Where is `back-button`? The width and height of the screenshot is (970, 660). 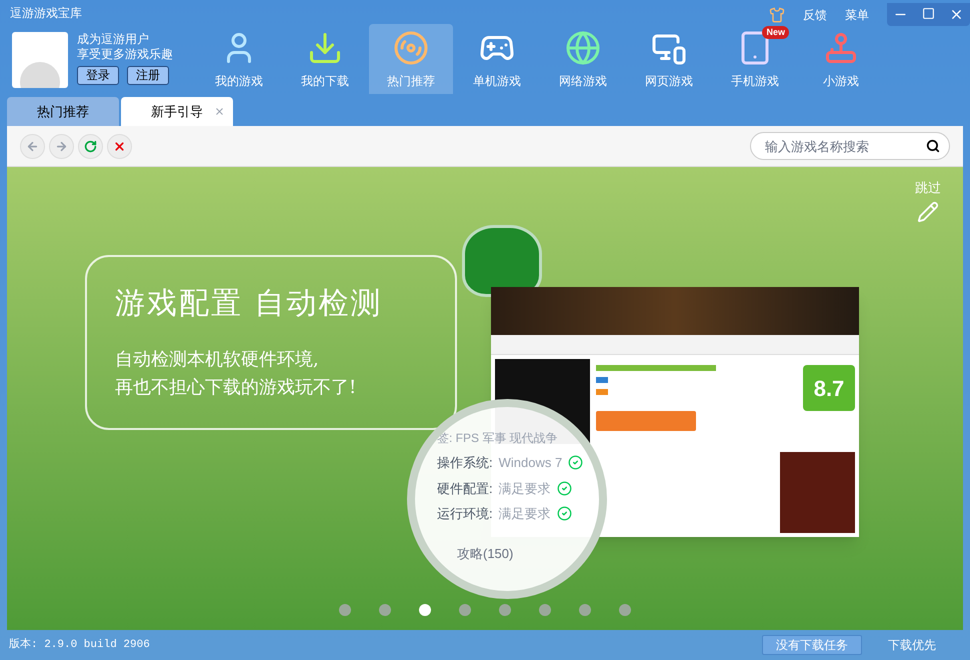
back-button is located at coordinates (32, 146).